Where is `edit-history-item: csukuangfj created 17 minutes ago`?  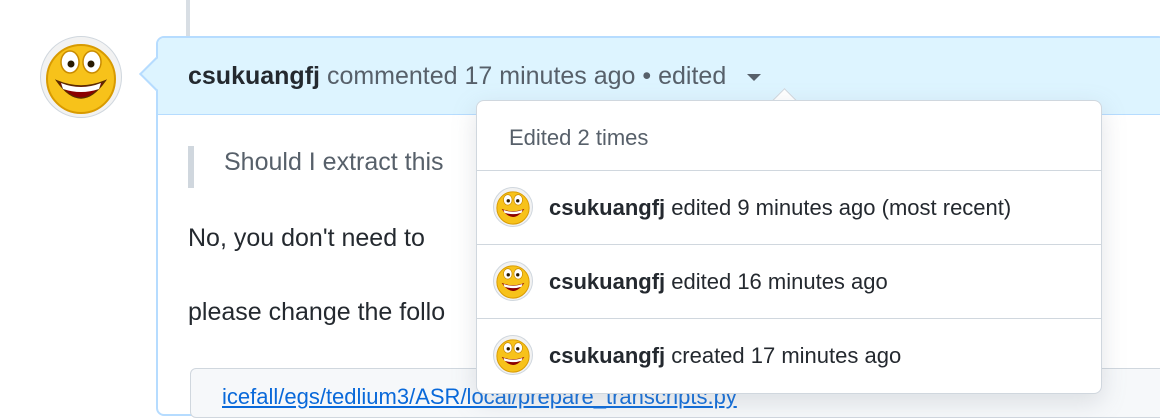
edit-history-item: csukuangfj created 17 minutes ago is located at coordinates (789, 356).